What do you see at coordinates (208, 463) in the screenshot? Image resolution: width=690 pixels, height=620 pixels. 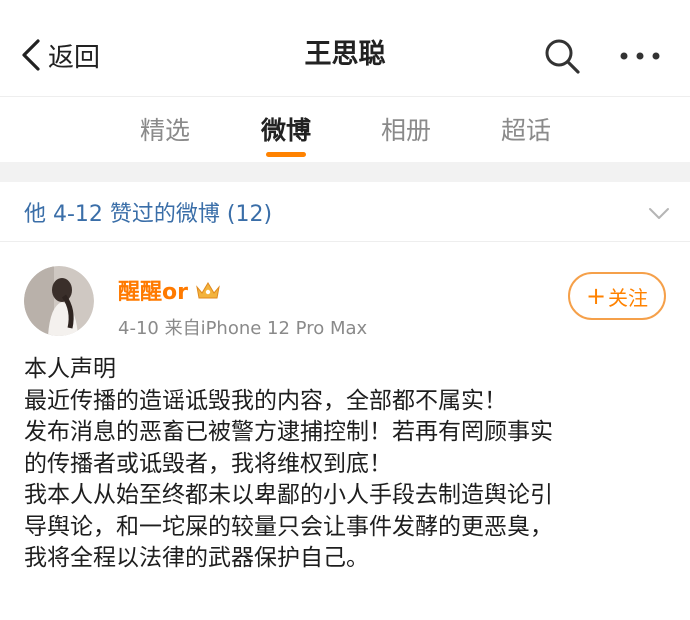 I see `post-line: 的传播者或诋毁者，我将维权到底！` at bounding box center [208, 463].